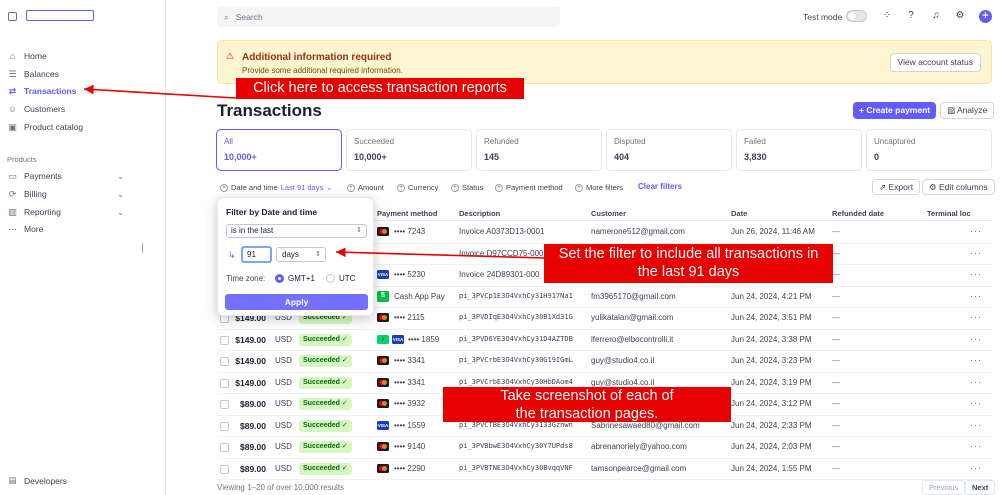 The height and width of the screenshot is (495, 1000). Describe the element at coordinates (224, 187) in the screenshot. I see `remove-filter-icon: ×` at that location.